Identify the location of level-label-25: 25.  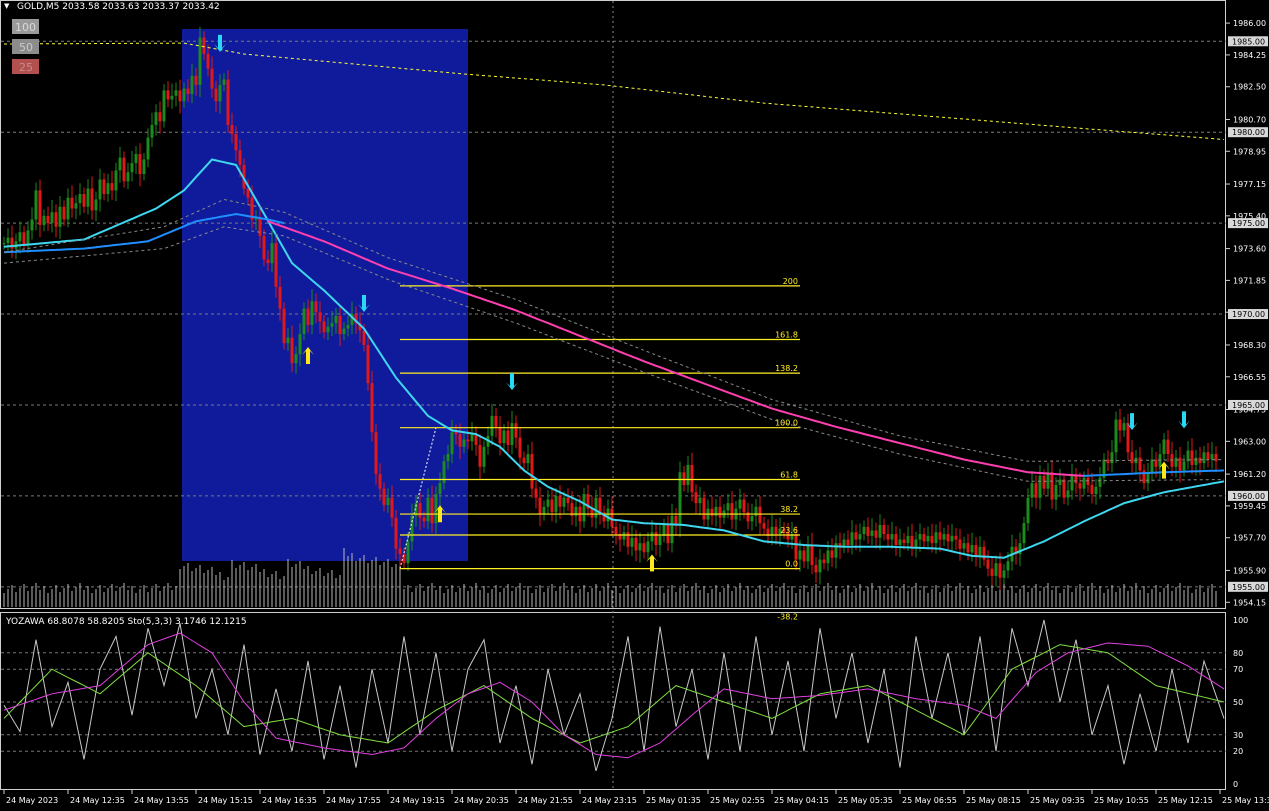
(26, 67).